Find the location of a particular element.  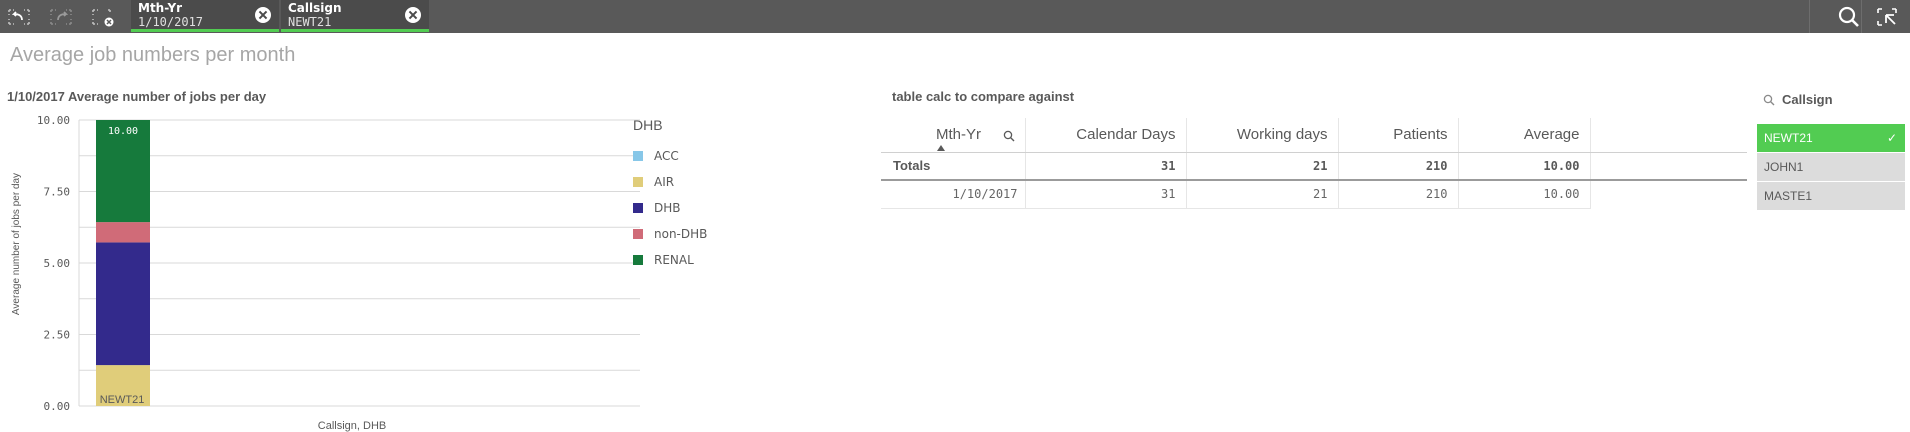

legend-label: RENAL is located at coordinates (674, 260).